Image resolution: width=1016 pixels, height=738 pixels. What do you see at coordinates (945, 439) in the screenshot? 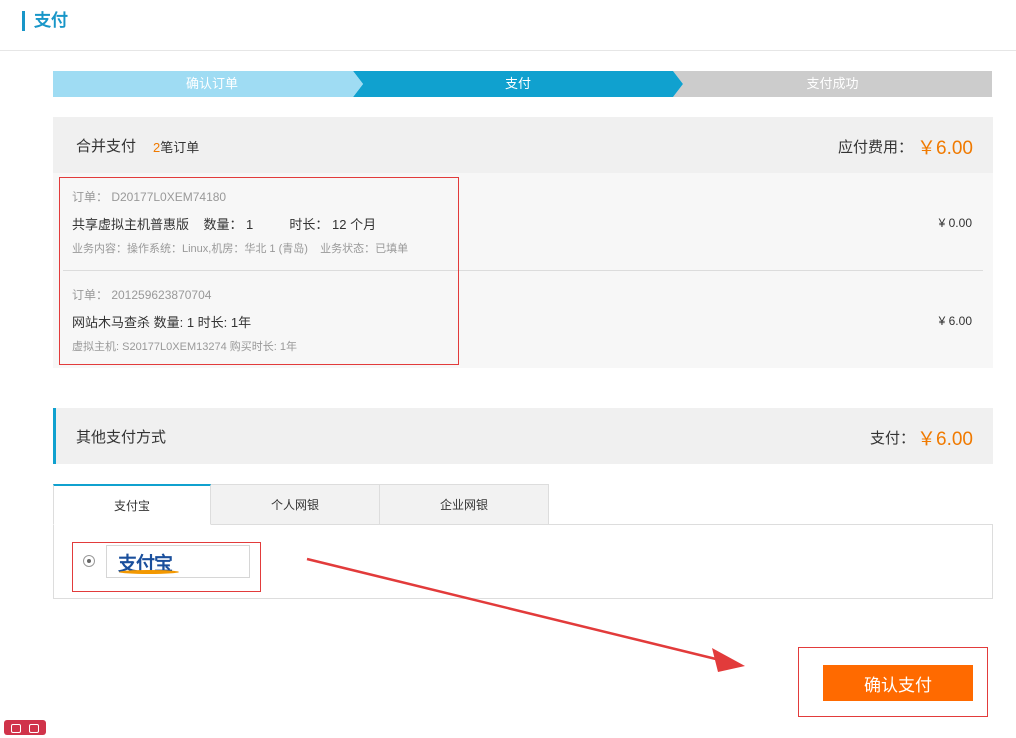
I see `pay-amount-value: ￥6.00` at bounding box center [945, 439].